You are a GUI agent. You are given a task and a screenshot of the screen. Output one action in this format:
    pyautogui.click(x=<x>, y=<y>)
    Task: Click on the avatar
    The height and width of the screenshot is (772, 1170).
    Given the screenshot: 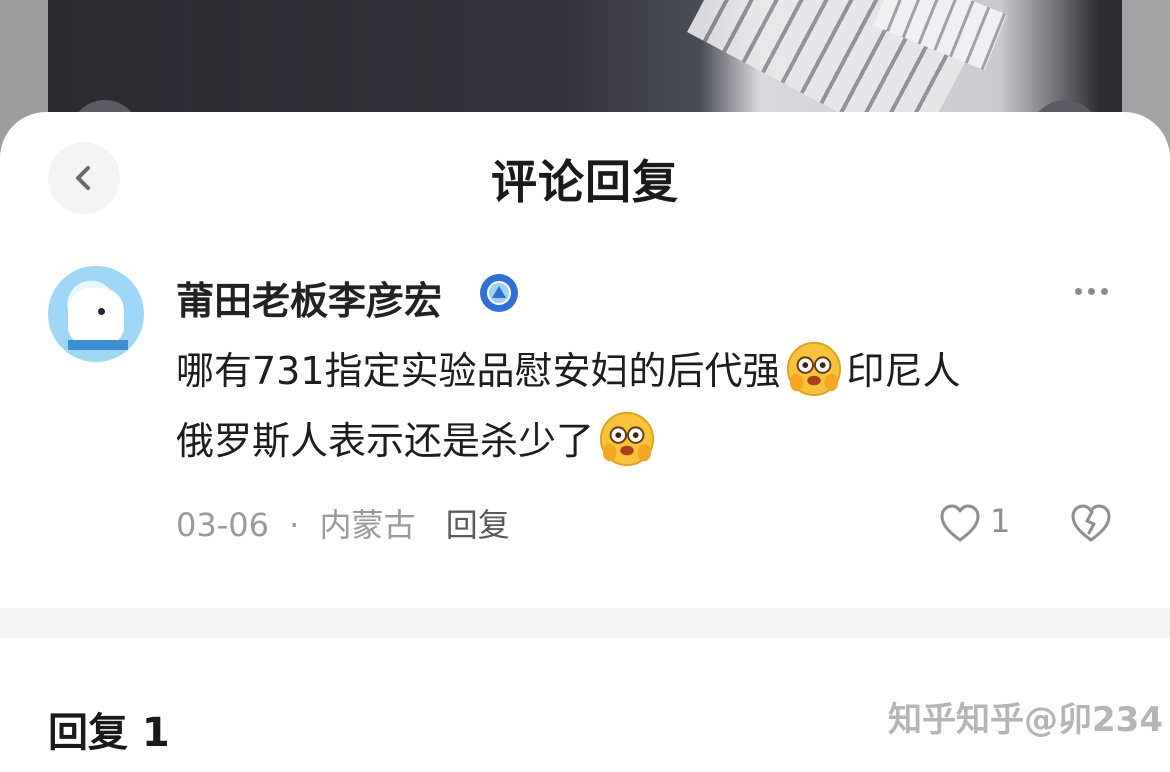 What is the action you would take?
    pyautogui.click(x=96, y=314)
    